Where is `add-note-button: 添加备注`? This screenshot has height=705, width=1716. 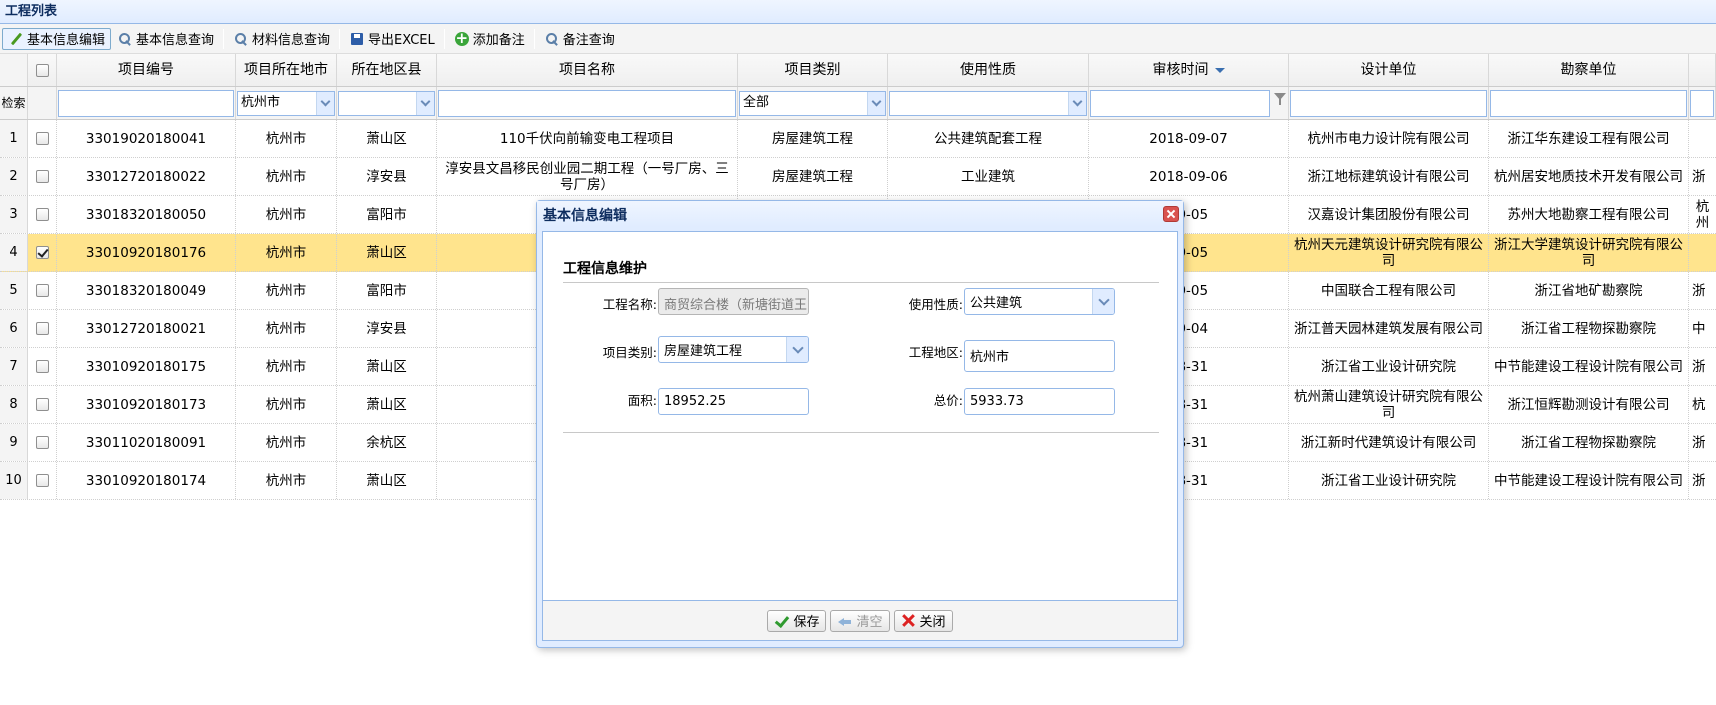
add-note-button: 添加备注 is located at coordinates (489, 39).